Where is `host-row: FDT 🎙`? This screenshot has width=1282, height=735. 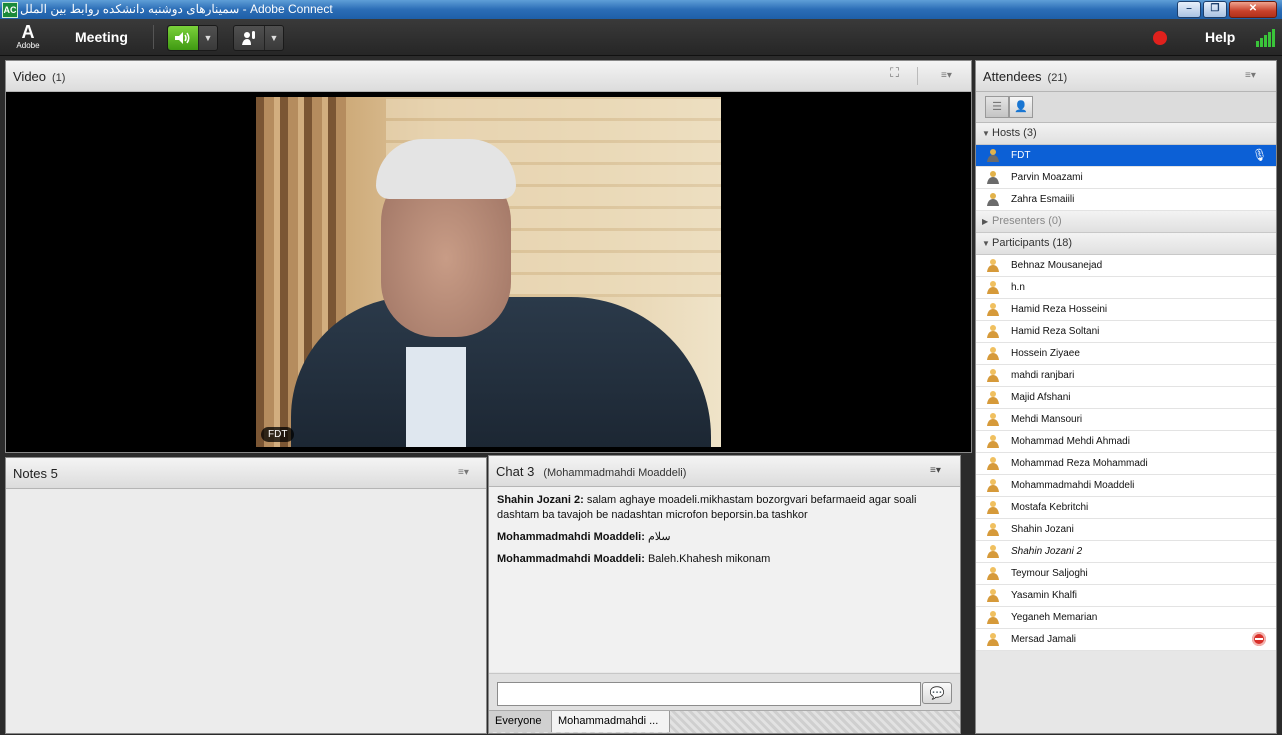
host-row: FDT 🎙 is located at coordinates (1126, 156).